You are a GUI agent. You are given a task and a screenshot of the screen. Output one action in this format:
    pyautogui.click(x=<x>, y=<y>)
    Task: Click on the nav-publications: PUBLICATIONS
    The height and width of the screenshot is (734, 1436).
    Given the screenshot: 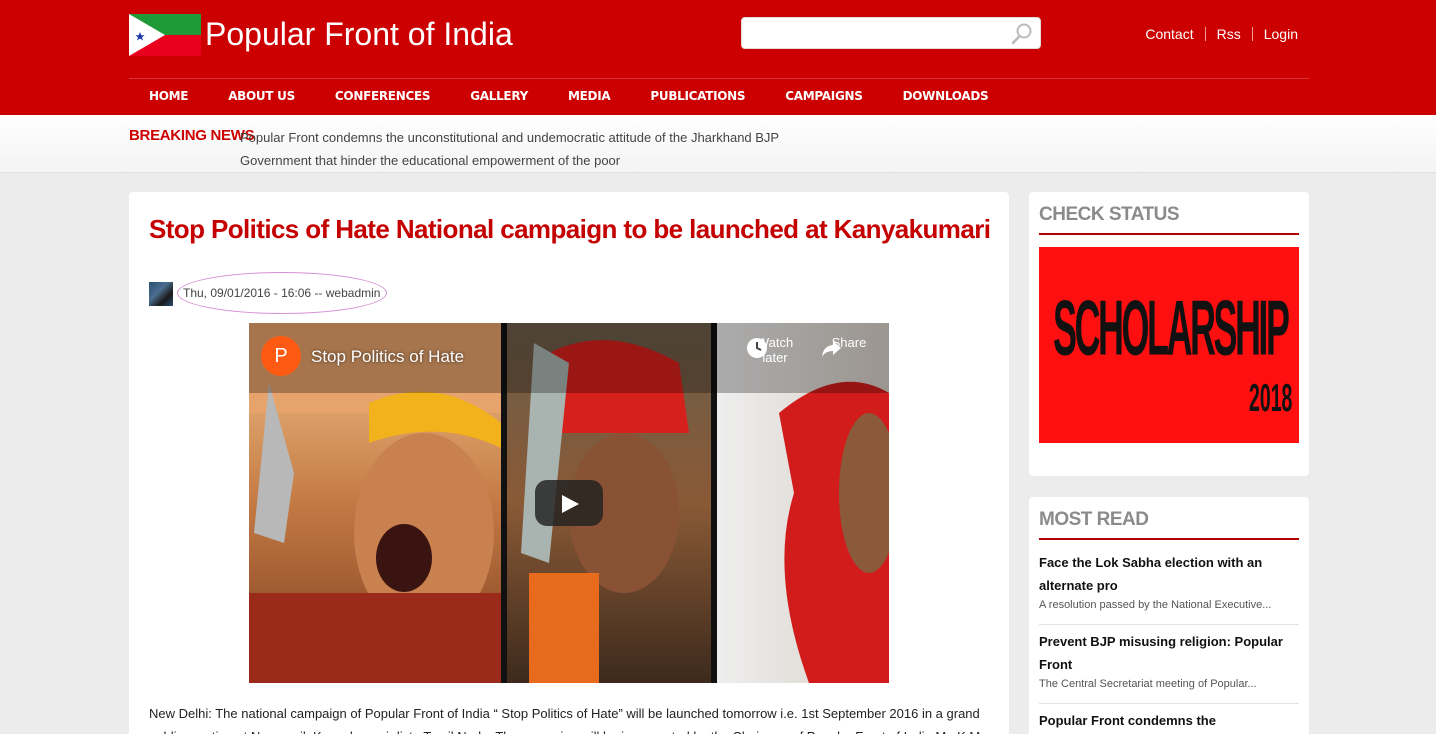 What is the action you would take?
    pyautogui.click(x=697, y=96)
    